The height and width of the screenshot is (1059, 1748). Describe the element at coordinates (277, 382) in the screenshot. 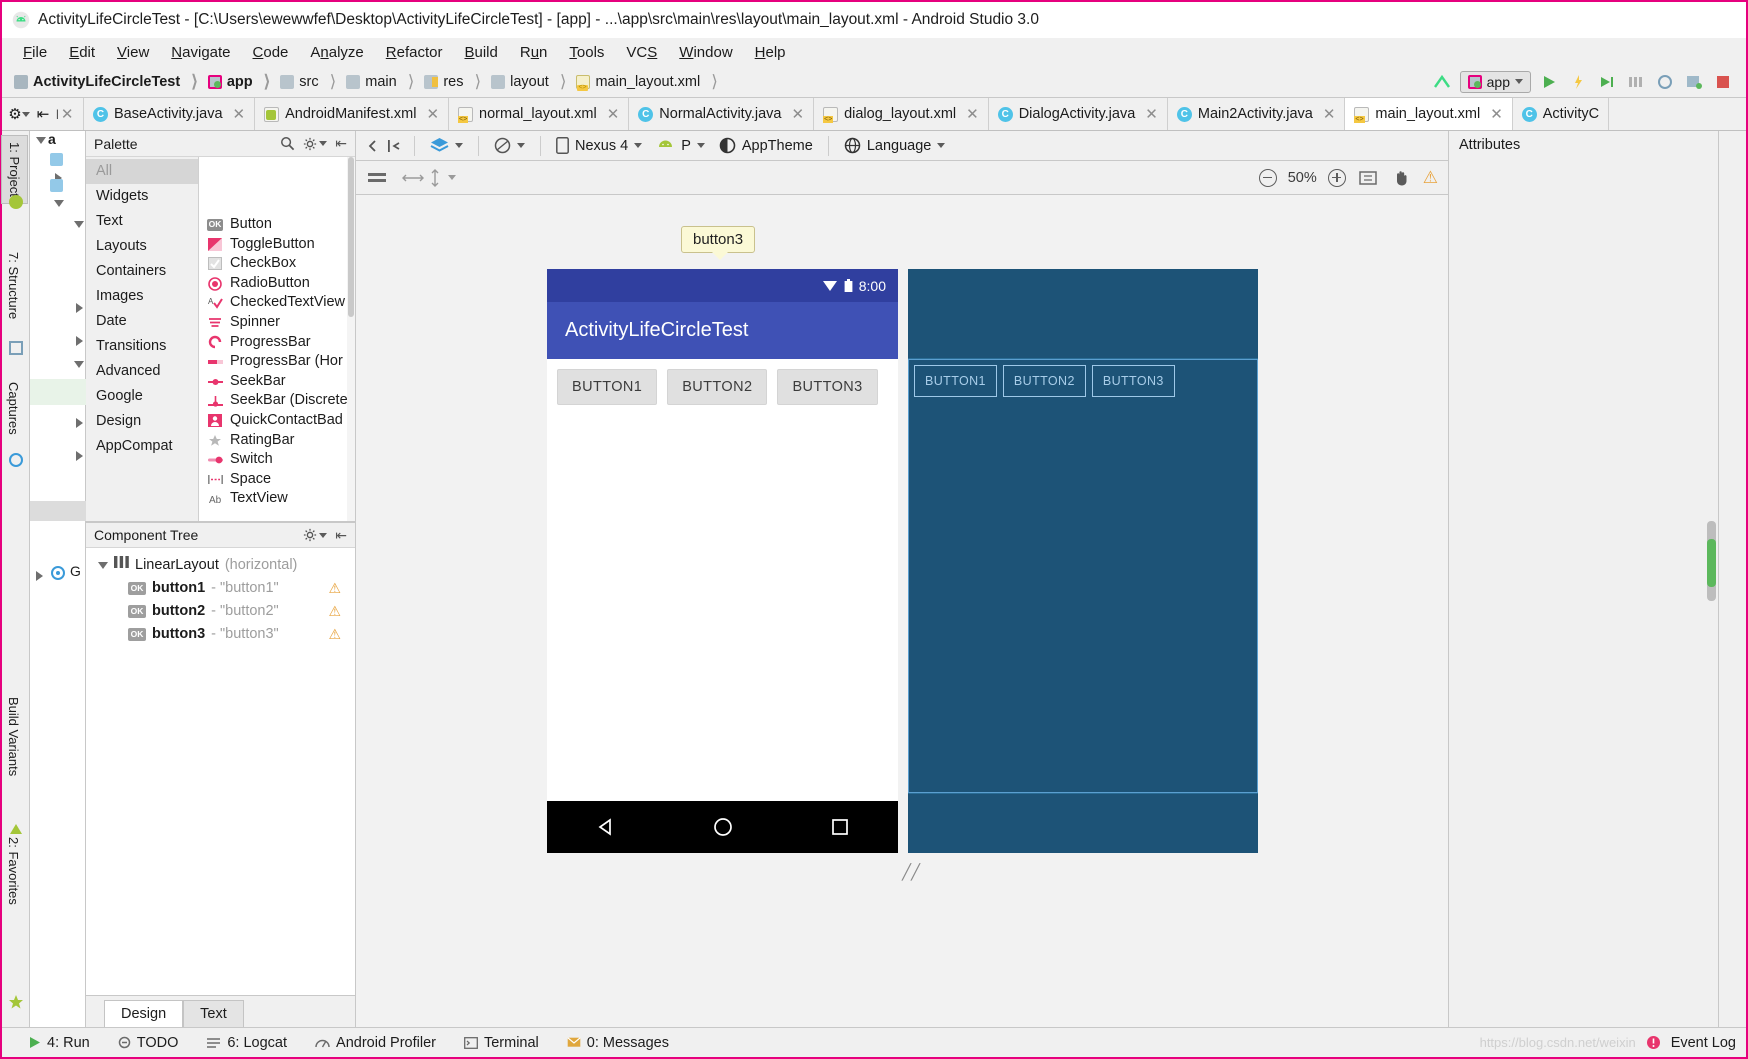

I see `palette-item-seekbar: SeekBar` at that location.